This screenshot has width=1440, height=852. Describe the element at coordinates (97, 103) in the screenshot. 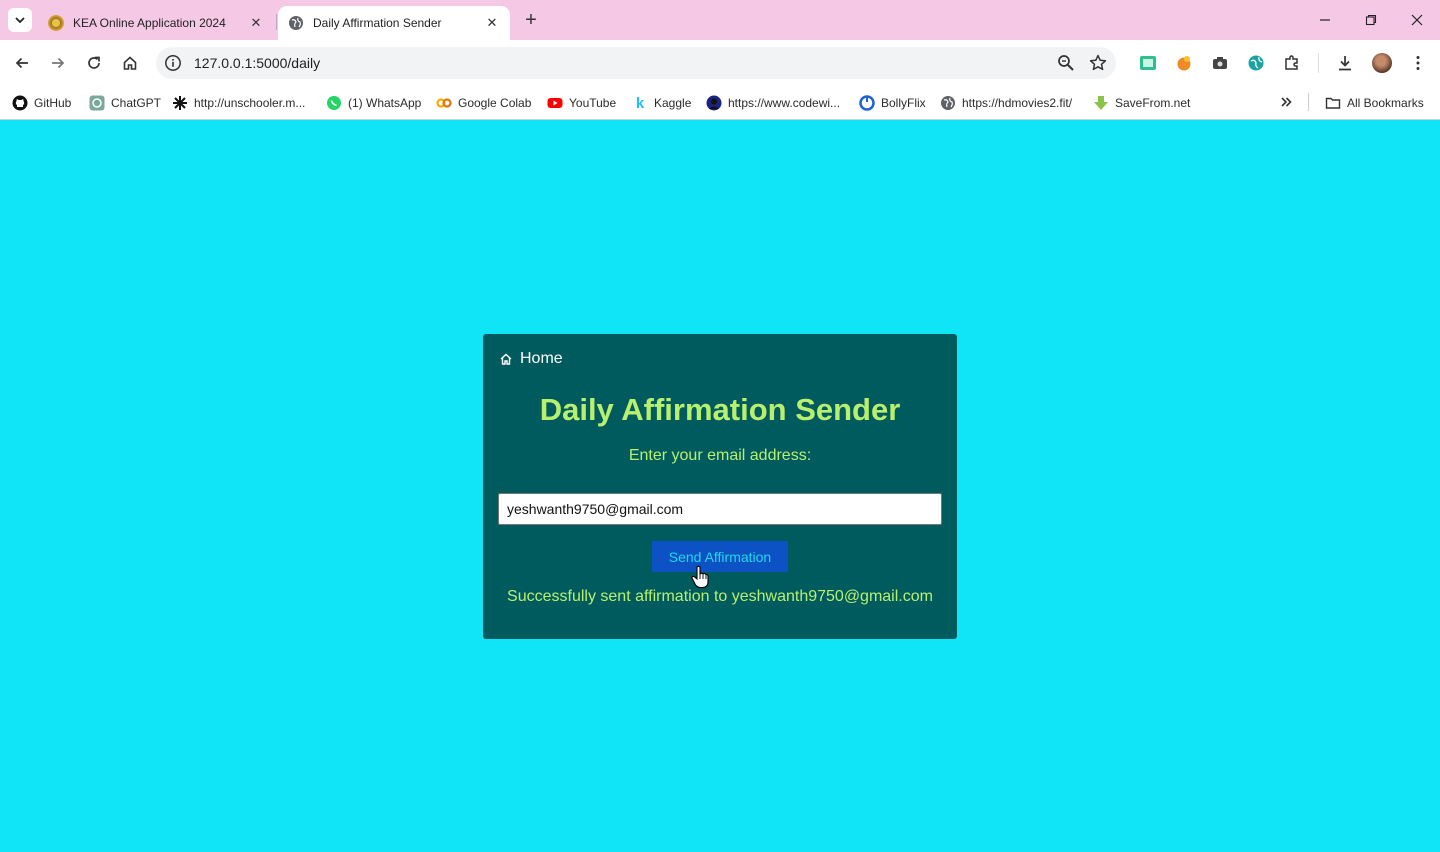

I see `chatgpt-icon` at that location.